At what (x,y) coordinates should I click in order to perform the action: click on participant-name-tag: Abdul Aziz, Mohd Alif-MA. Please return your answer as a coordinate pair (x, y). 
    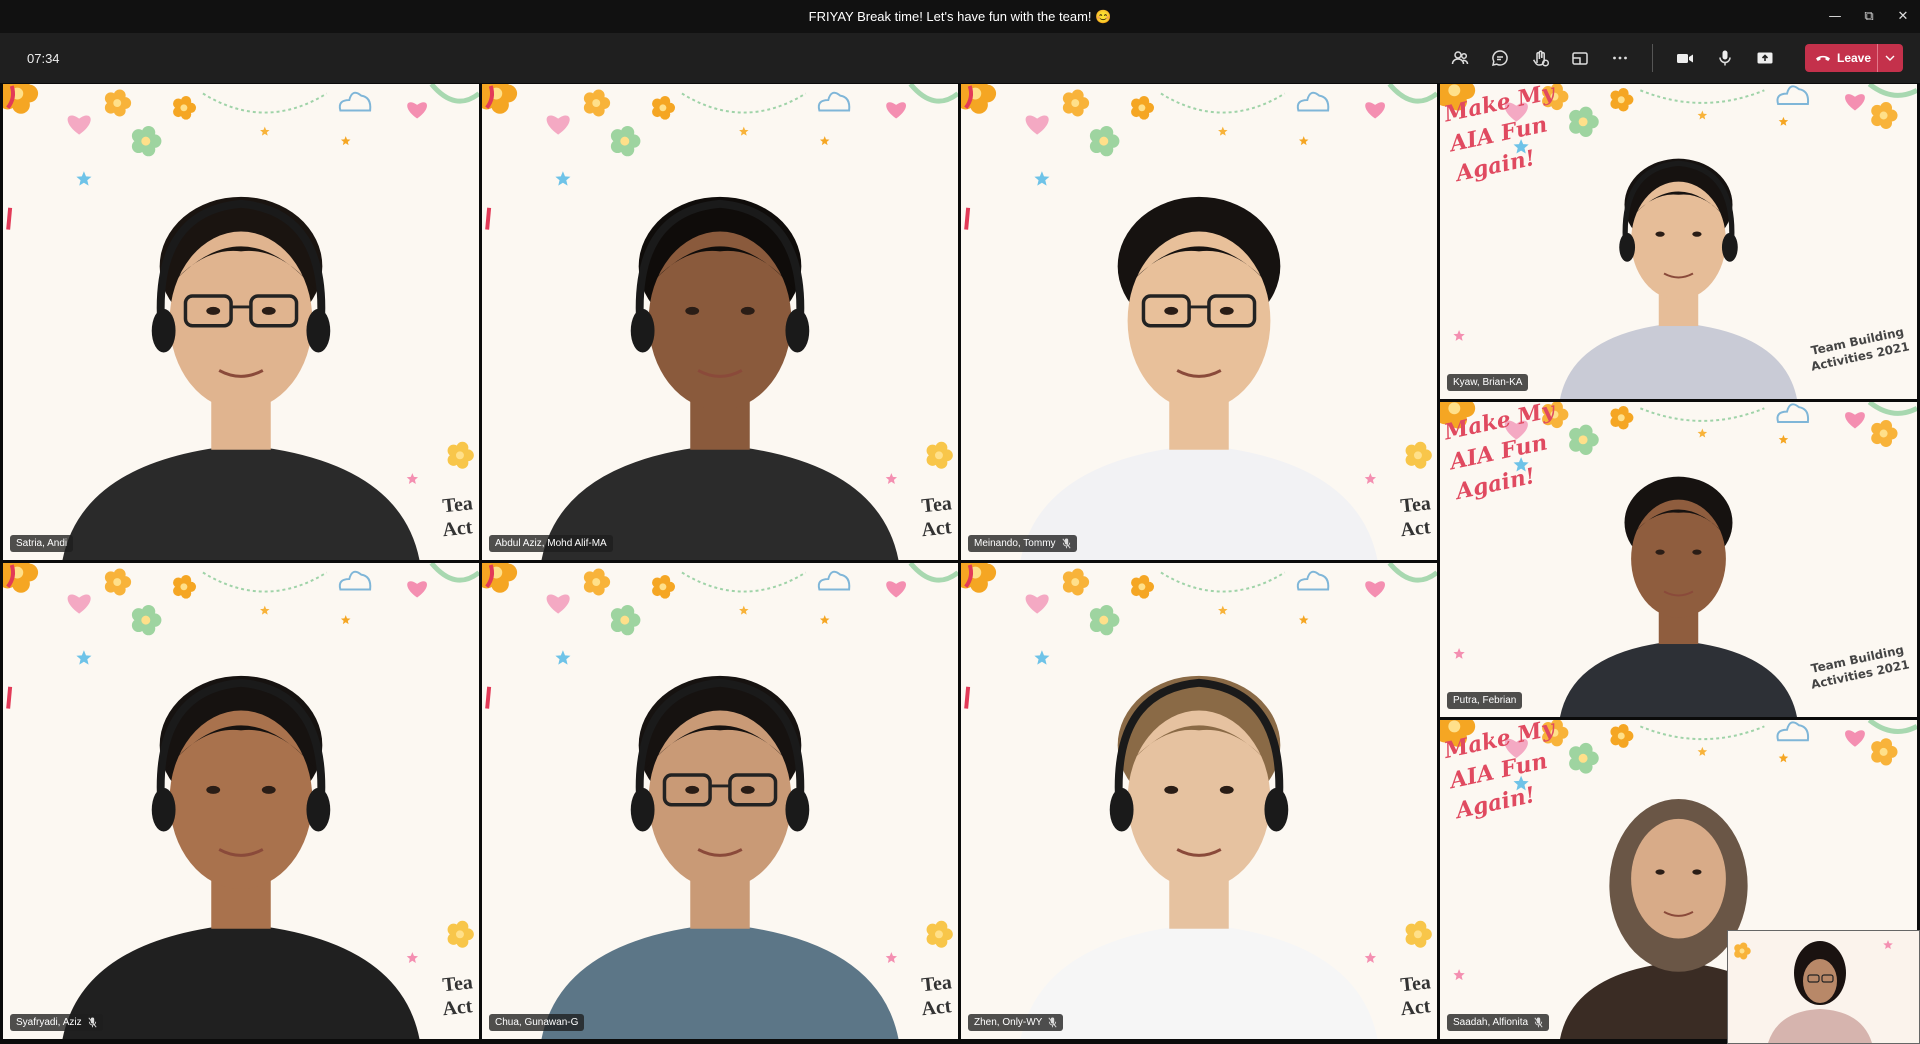
    Looking at the image, I should click on (551, 543).